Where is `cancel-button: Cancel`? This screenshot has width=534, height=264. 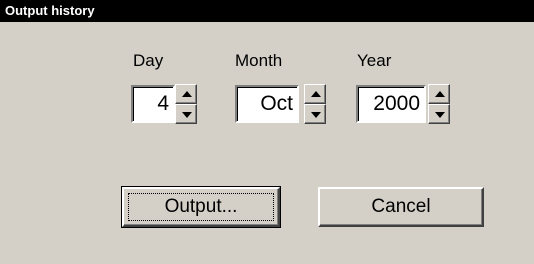
cancel-button: Cancel is located at coordinates (401, 207).